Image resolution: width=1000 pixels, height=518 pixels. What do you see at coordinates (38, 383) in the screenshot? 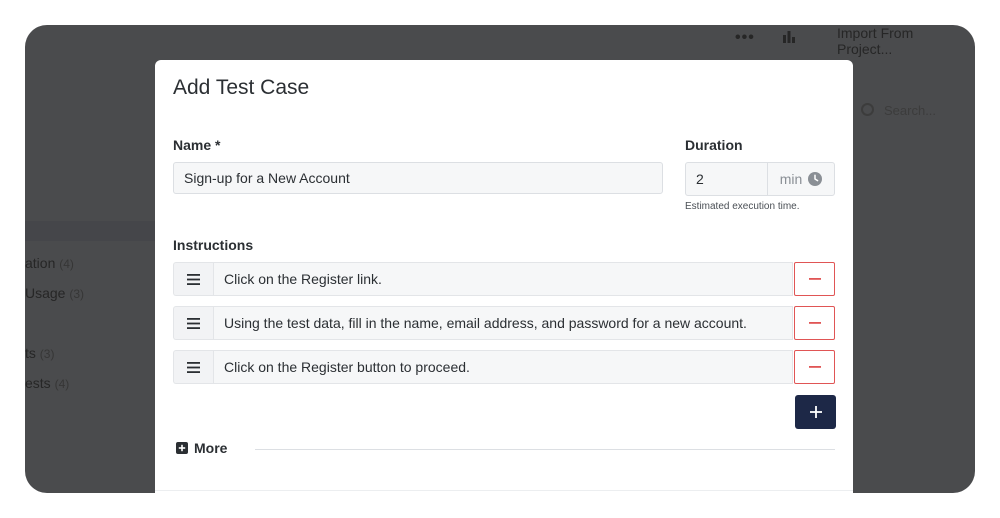
I see `sidebar-item-label: ests` at bounding box center [38, 383].